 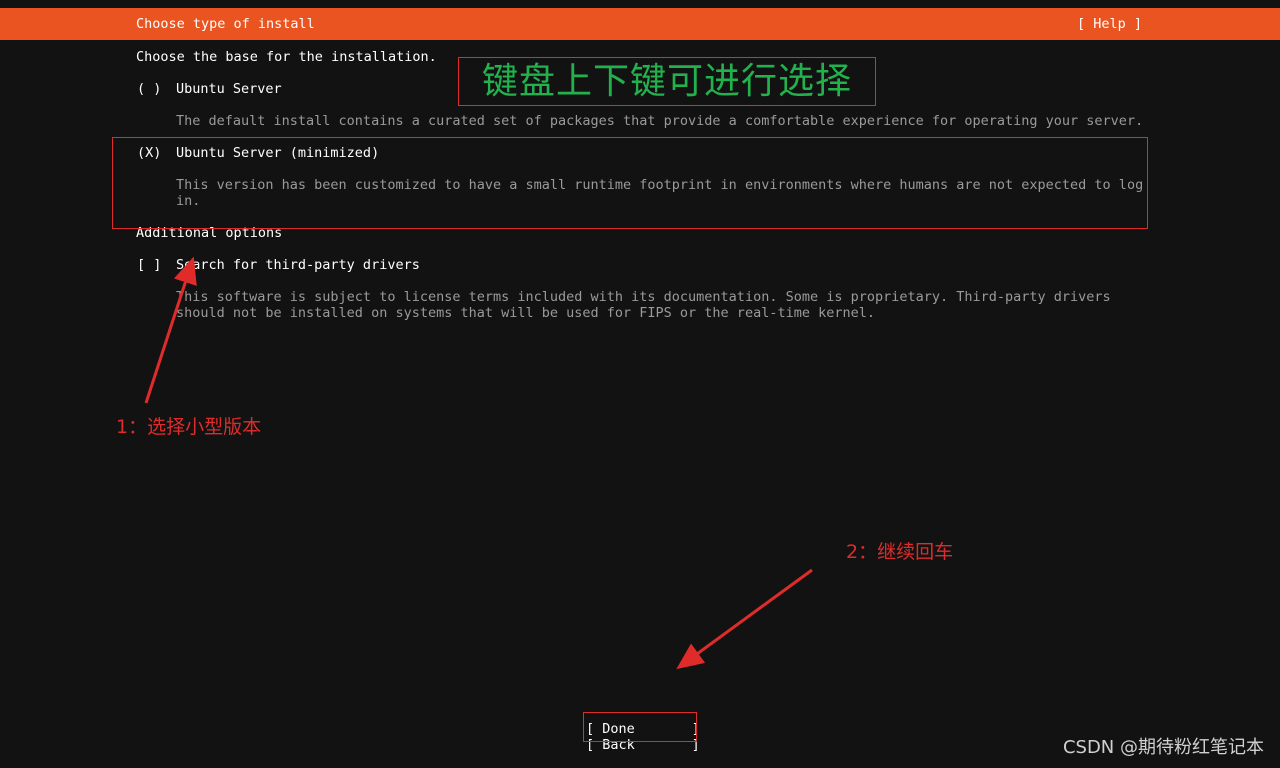 I want to click on note-select-minimized: 1：选择小型版本, so click(x=189, y=427).